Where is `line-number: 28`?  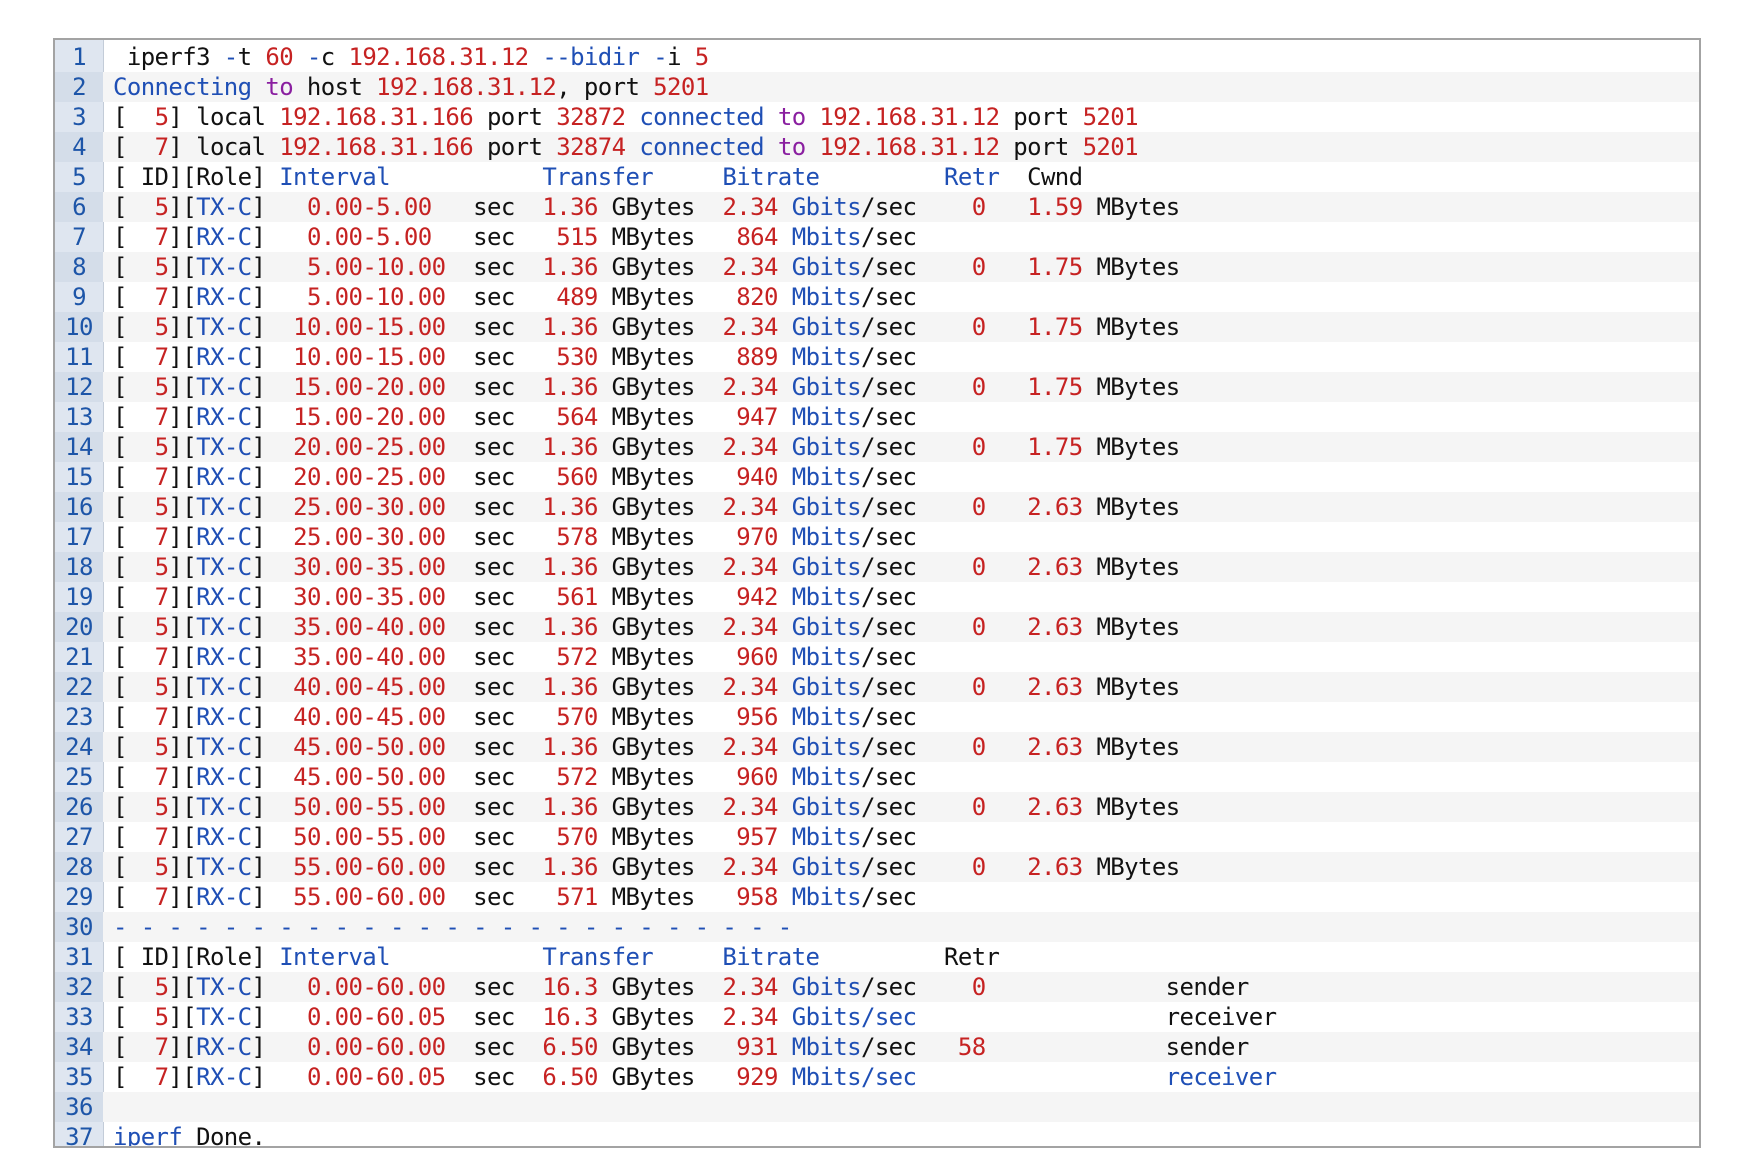
line-number: 28 is located at coordinates (79, 867).